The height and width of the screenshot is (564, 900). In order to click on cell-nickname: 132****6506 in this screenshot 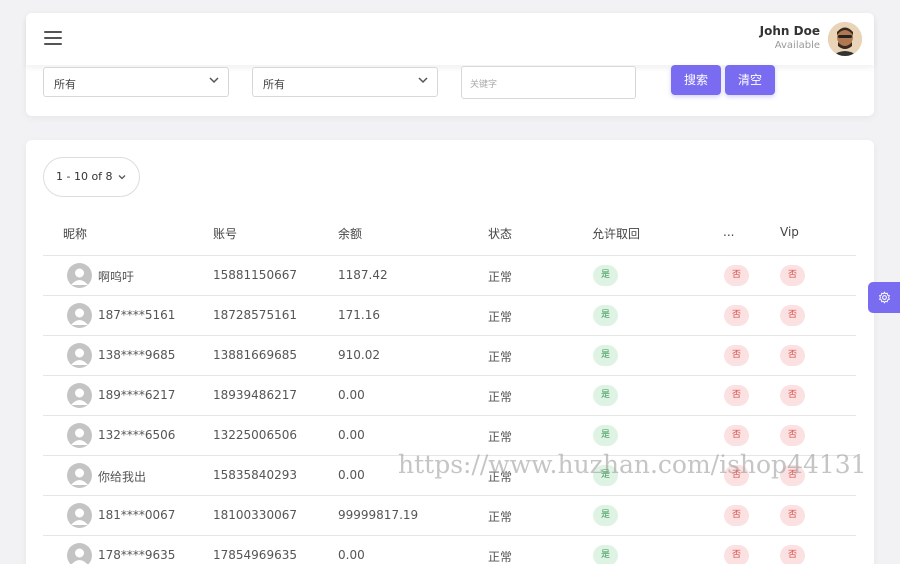, I will do `click(137, 435)`.